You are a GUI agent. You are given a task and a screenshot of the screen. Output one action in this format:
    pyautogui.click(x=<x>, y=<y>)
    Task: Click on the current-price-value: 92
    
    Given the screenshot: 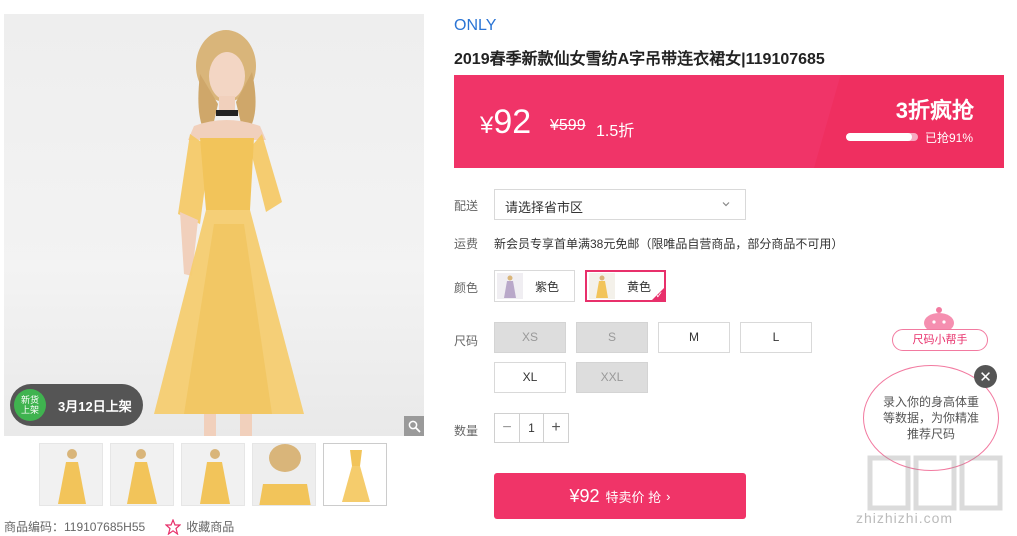 What is the action you would take?
    pyautogui.click(x=512, y=122)
    